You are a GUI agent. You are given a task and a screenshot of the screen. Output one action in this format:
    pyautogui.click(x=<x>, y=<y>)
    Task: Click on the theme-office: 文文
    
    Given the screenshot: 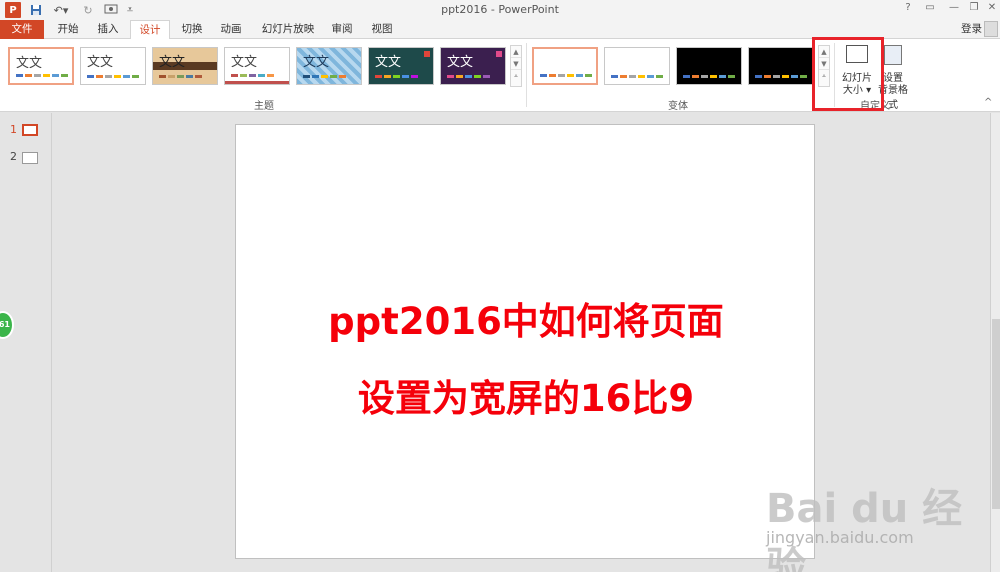 What is the action you would take?
    pyautogui.click(x=41, y=66)
    